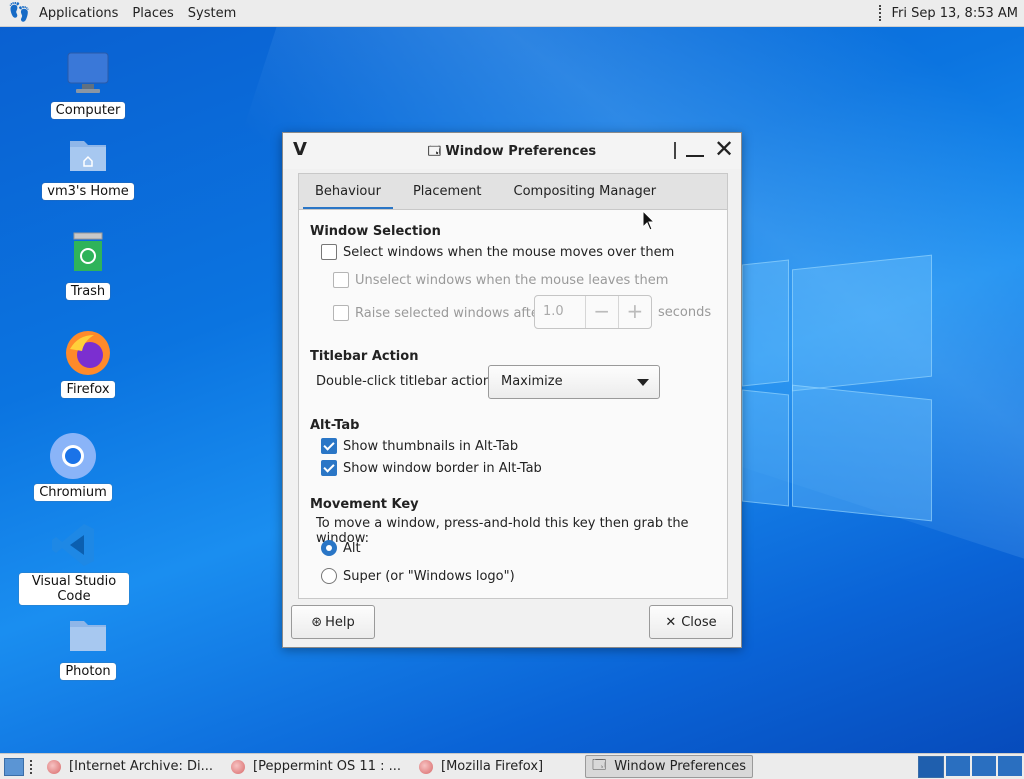 The width and height of the screenshot is (1024, 779). I want to click on workspace-switcher, so click(969, 767).